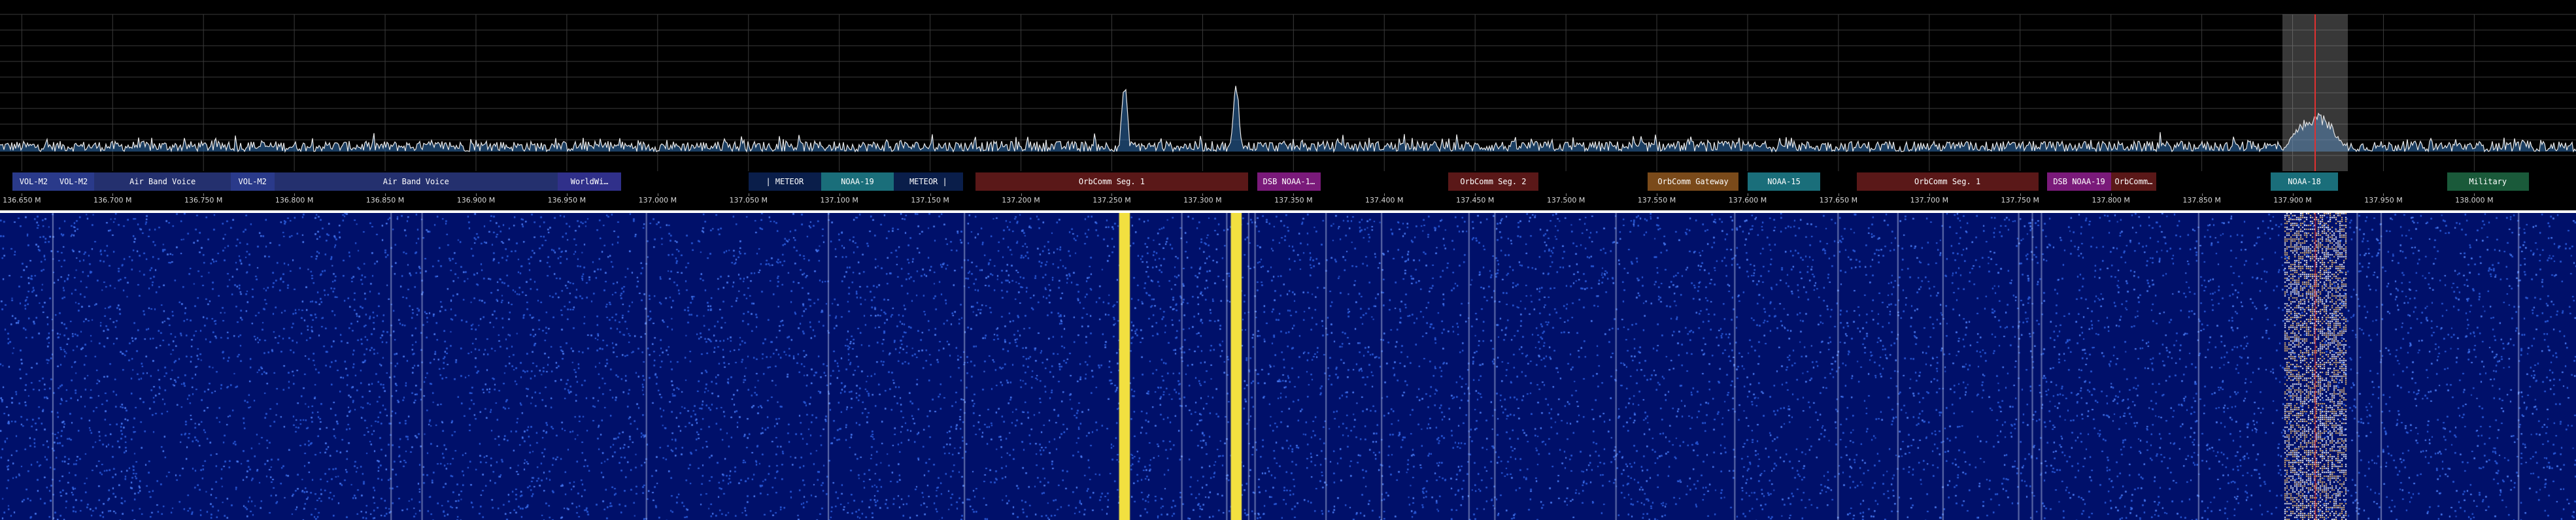 This screenshot has height=520, width=2576. Describe the element at coordinates (1021, 200) in the screenshot. I see `freq-tick-label: 137.200 M` at that location.